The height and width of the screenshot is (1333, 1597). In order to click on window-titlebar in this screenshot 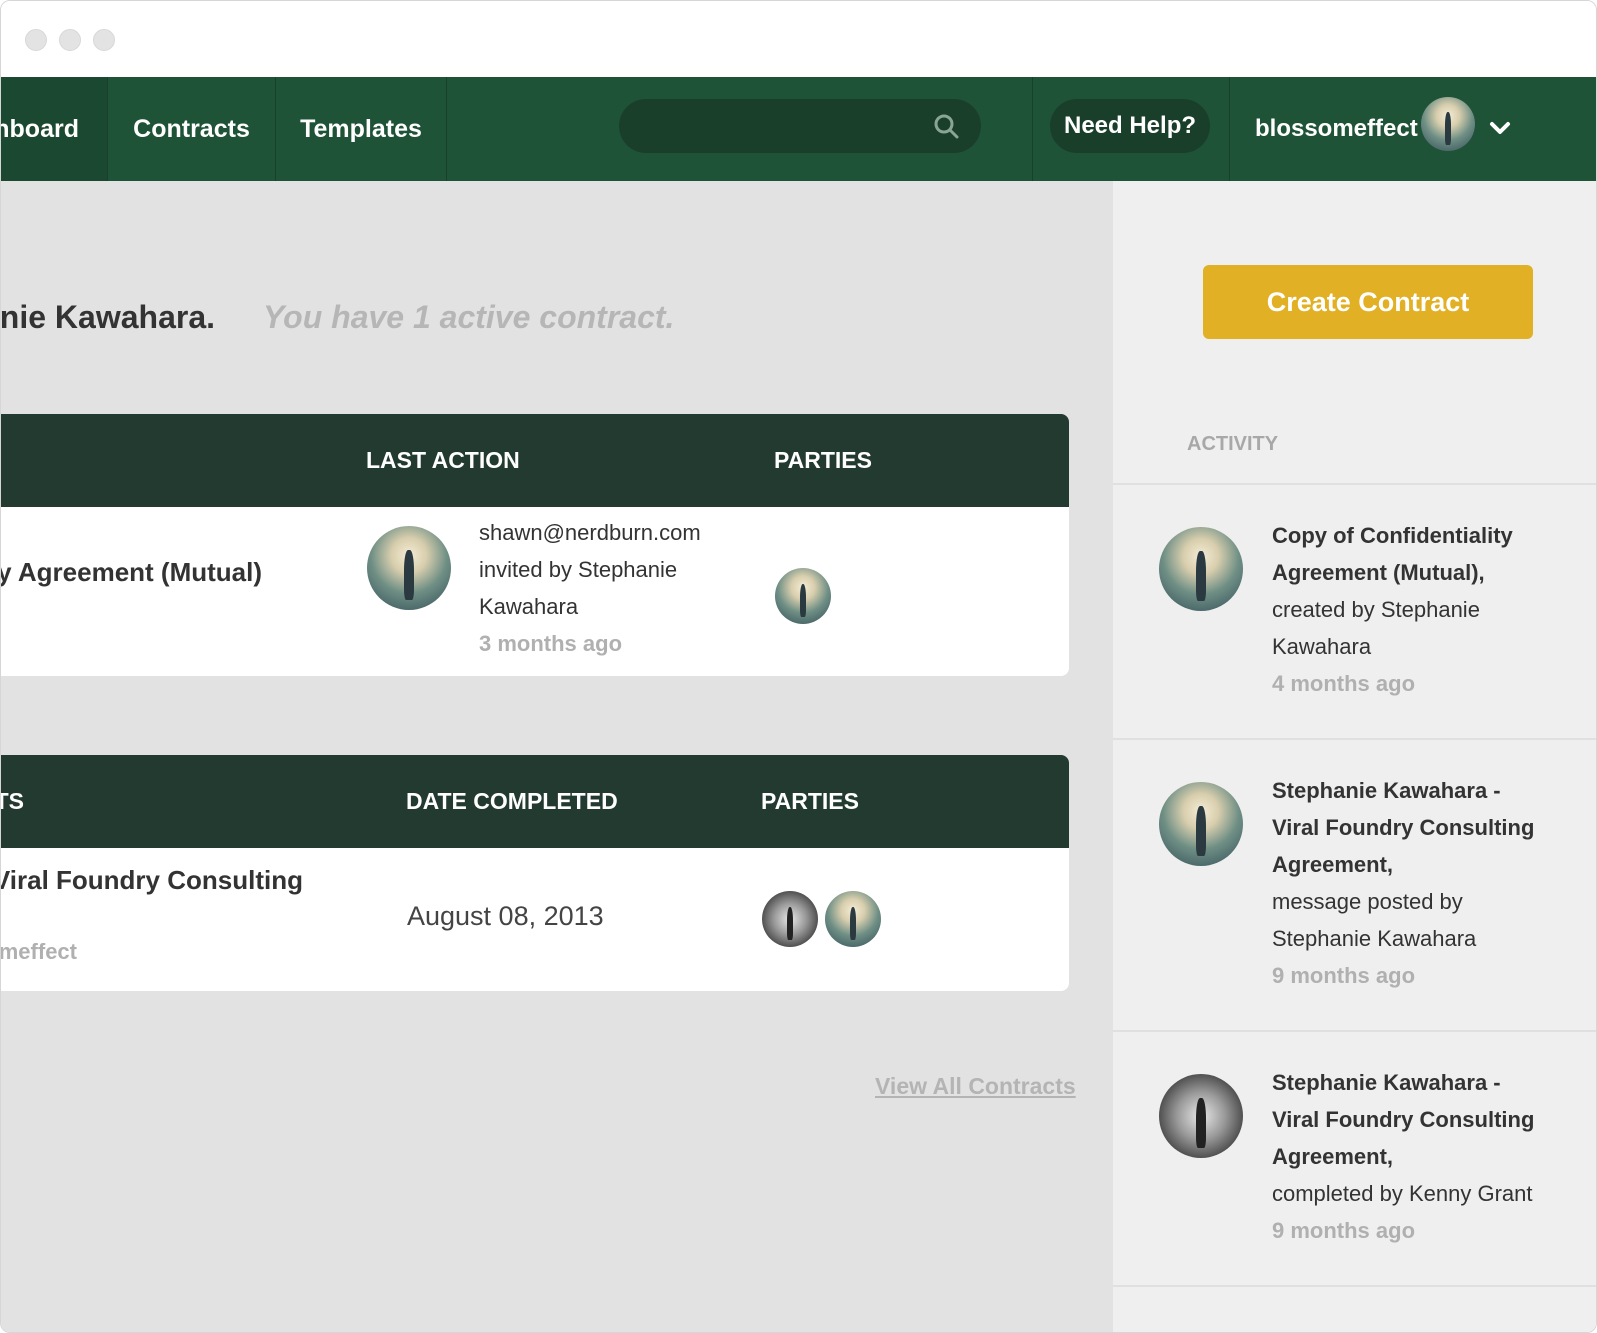, I will do `click(798, 39)`.